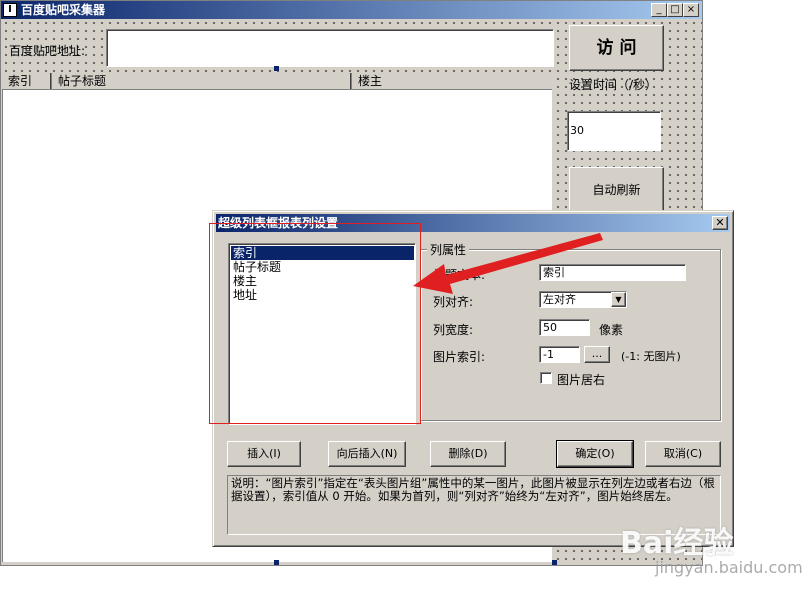  Describe the element at coordinates (508, 263) in the screenshot. I see `red-arrow-icon` at that location.